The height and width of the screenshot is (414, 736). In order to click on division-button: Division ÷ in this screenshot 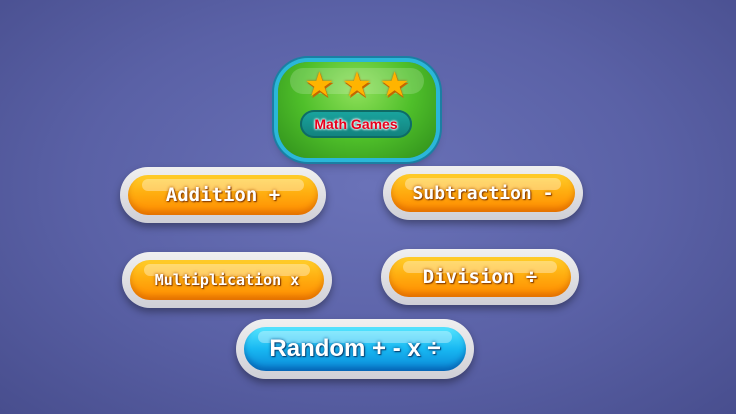, I will do `click(480, 277)`.